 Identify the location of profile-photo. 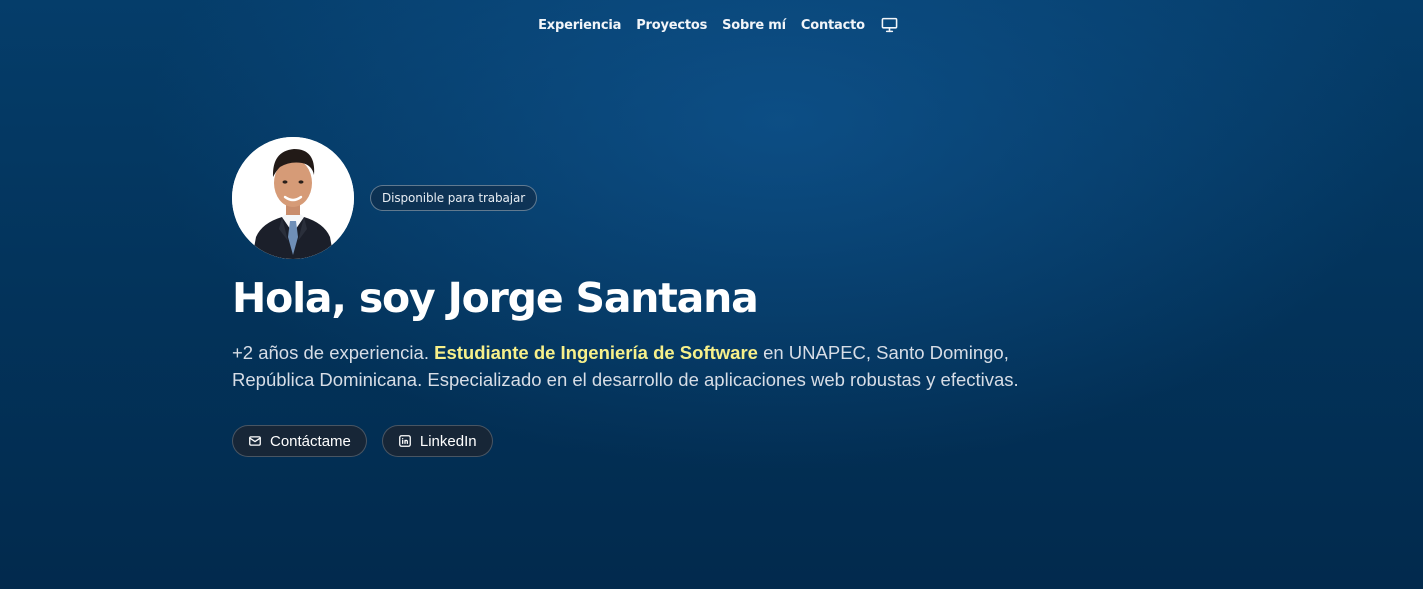
(293, 198).